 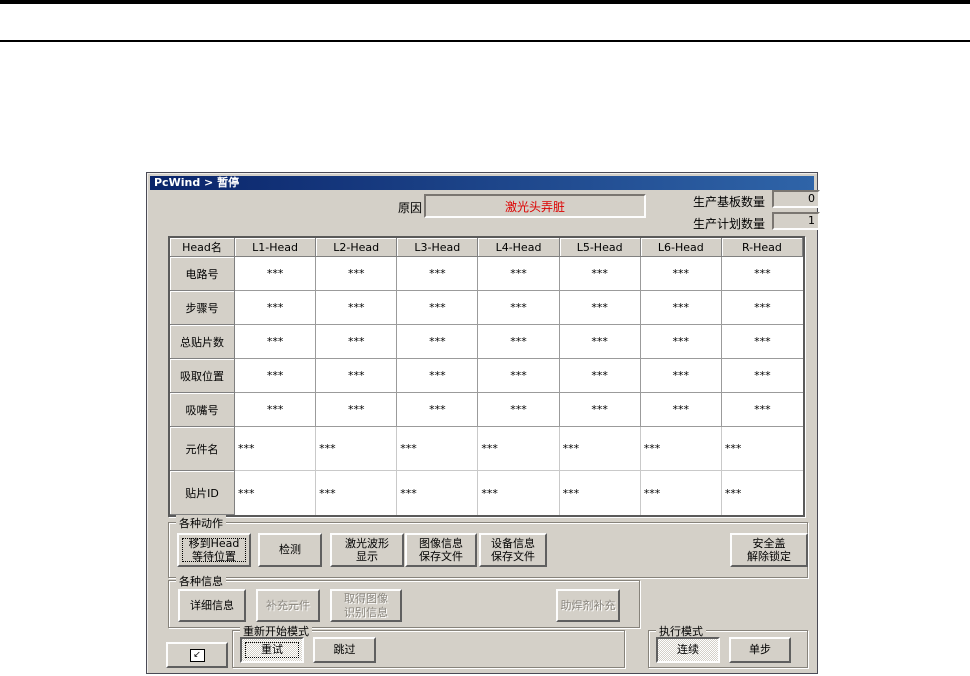 I want to click on continuous-button: 连续, so click(x=688, y=650).